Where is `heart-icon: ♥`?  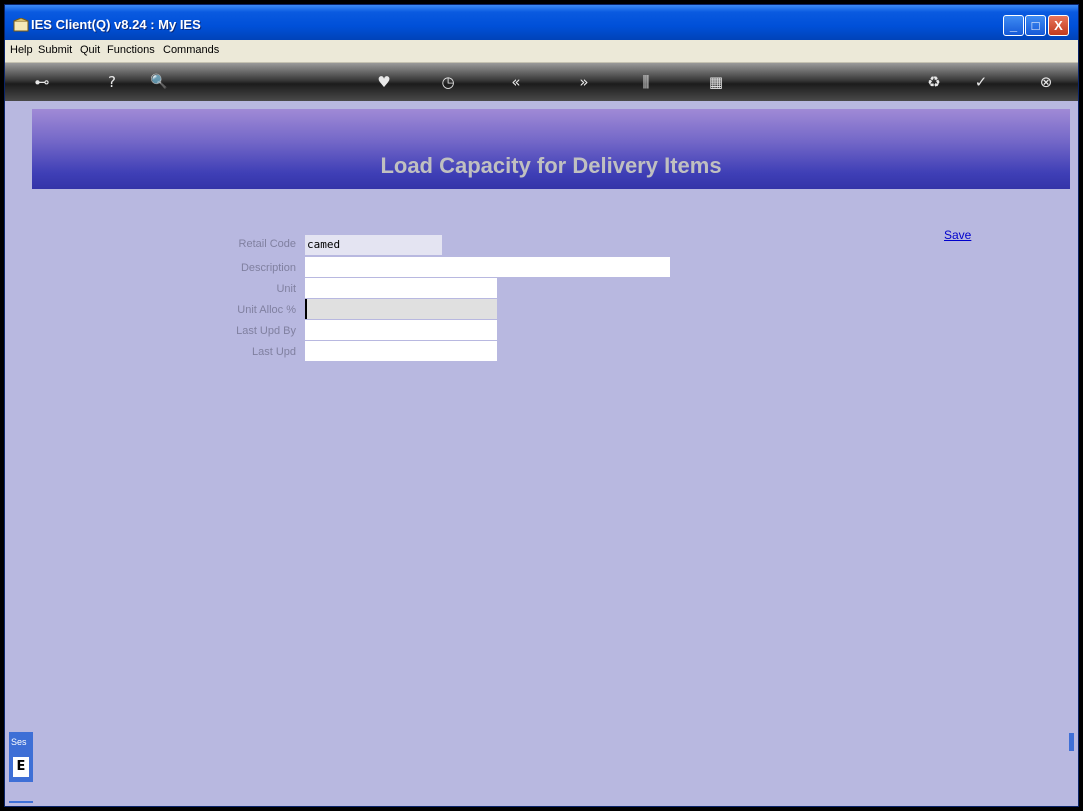
heart-icon: ♥ is located at coordinates (384, 82).